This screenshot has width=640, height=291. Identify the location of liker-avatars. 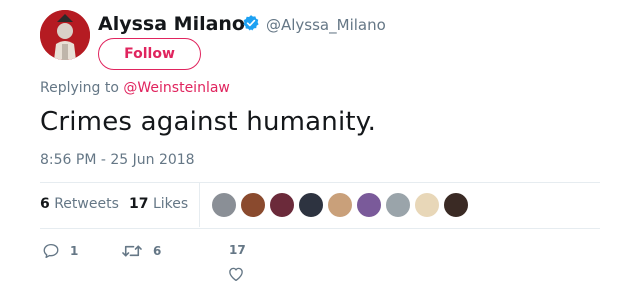
(340, 205).